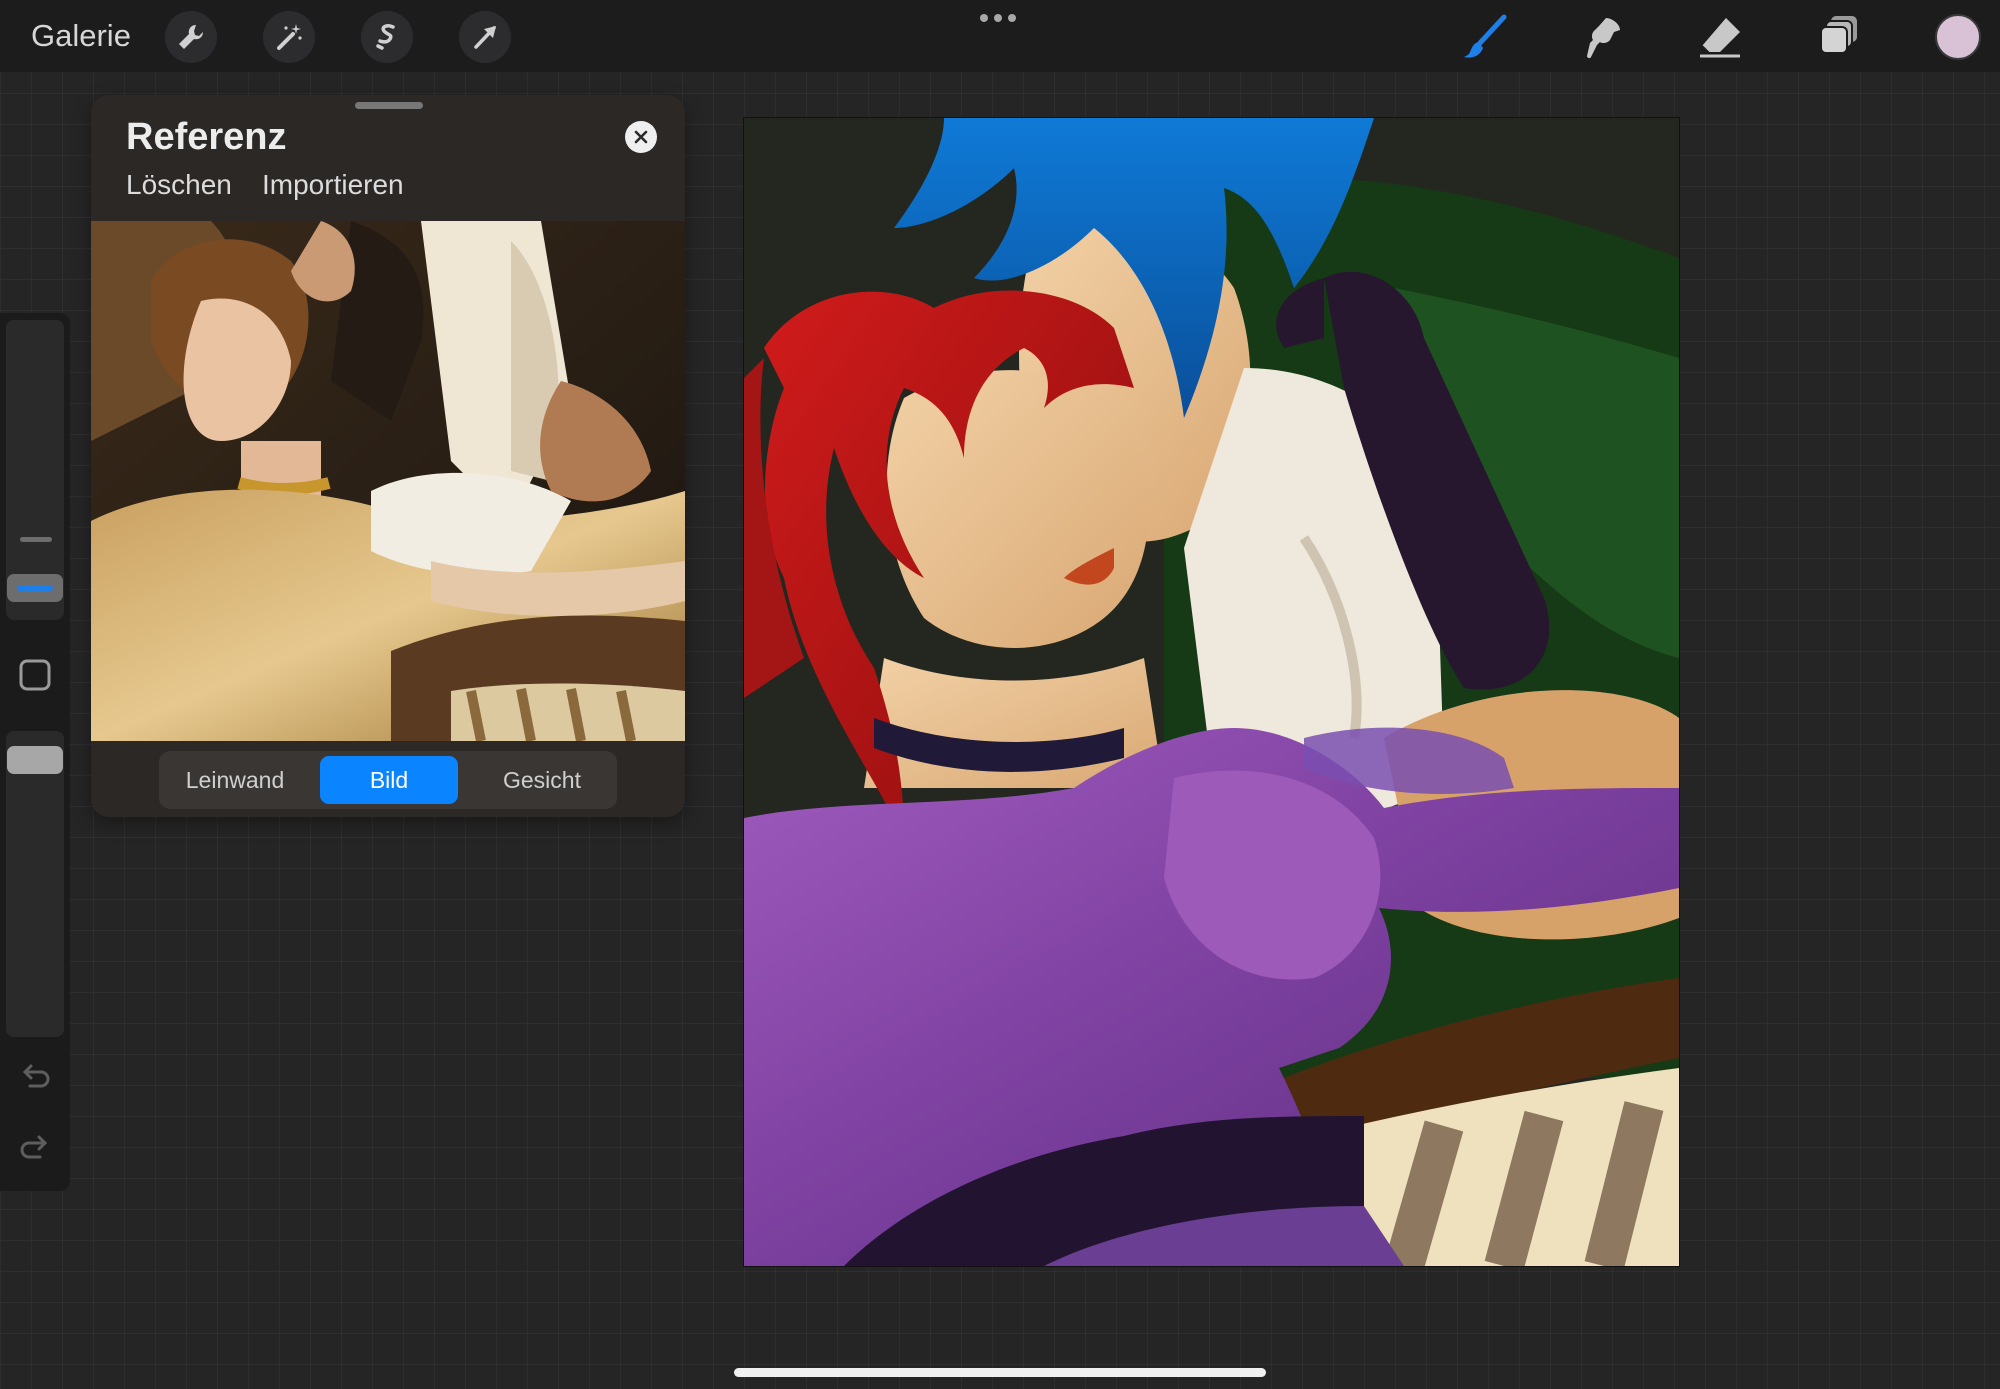  I want to click on tab-image: Bild, so click(389, 780).